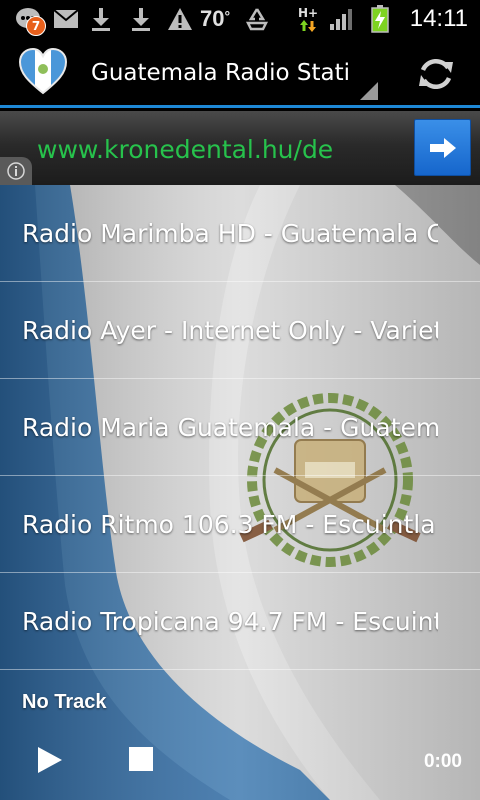  What do you see at coordinates (438, 18) in the screenshot?
I see `clock: 14:11` at bounding box center [438, 18].